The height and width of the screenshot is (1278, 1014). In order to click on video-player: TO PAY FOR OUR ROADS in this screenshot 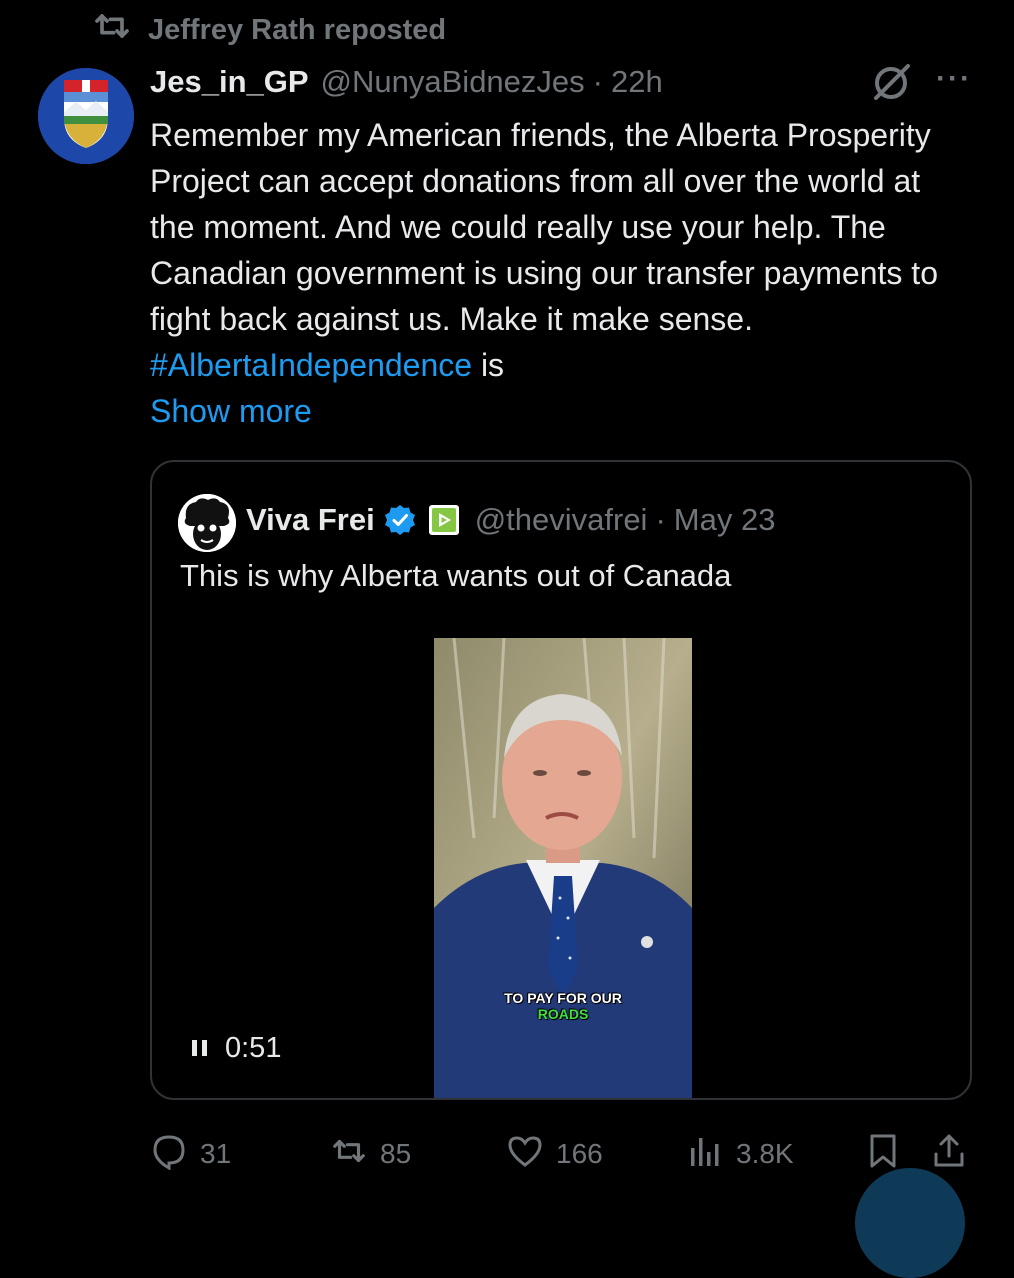, I will do `click(563, 868)`.